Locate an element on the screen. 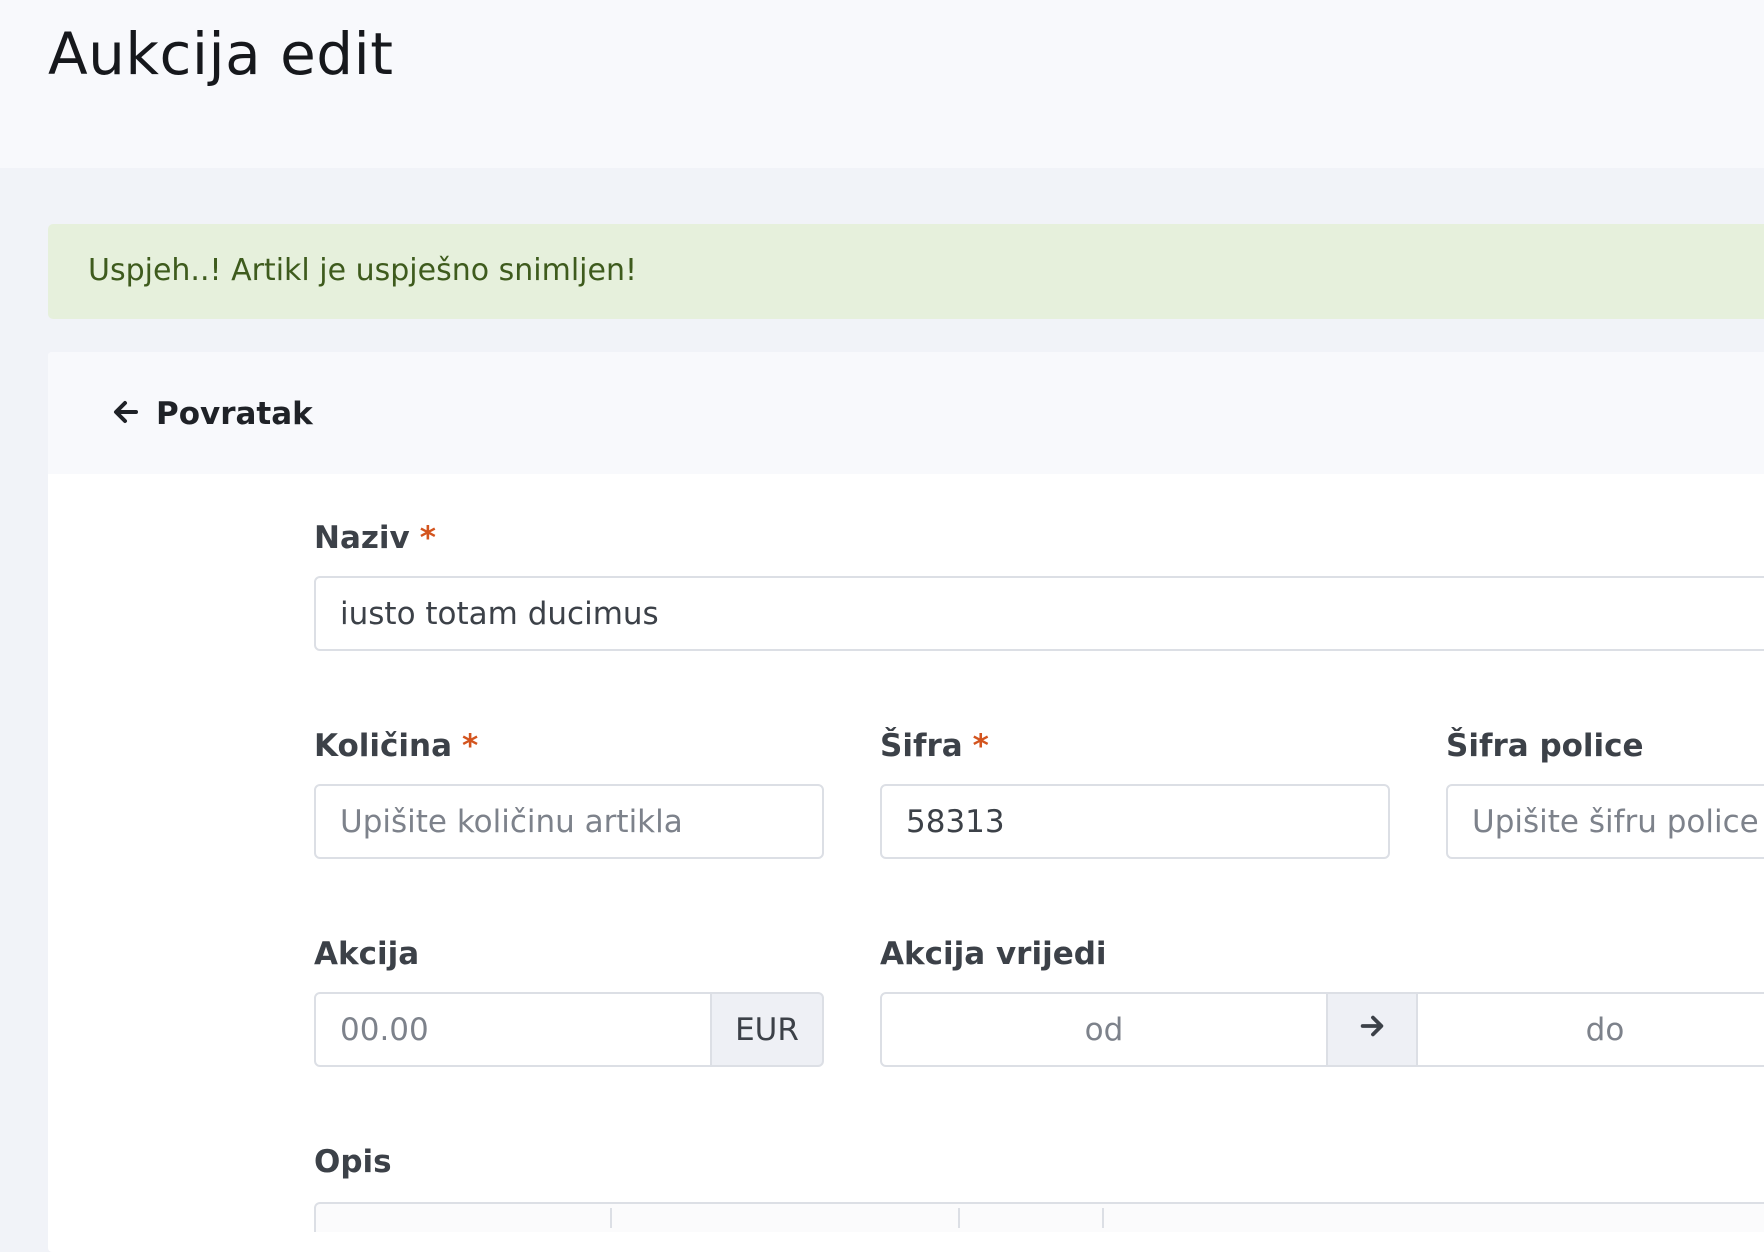 This screenshot has width=1764, height=1252. opis-editor-toolbar is located at coordinates (1039, 1217).